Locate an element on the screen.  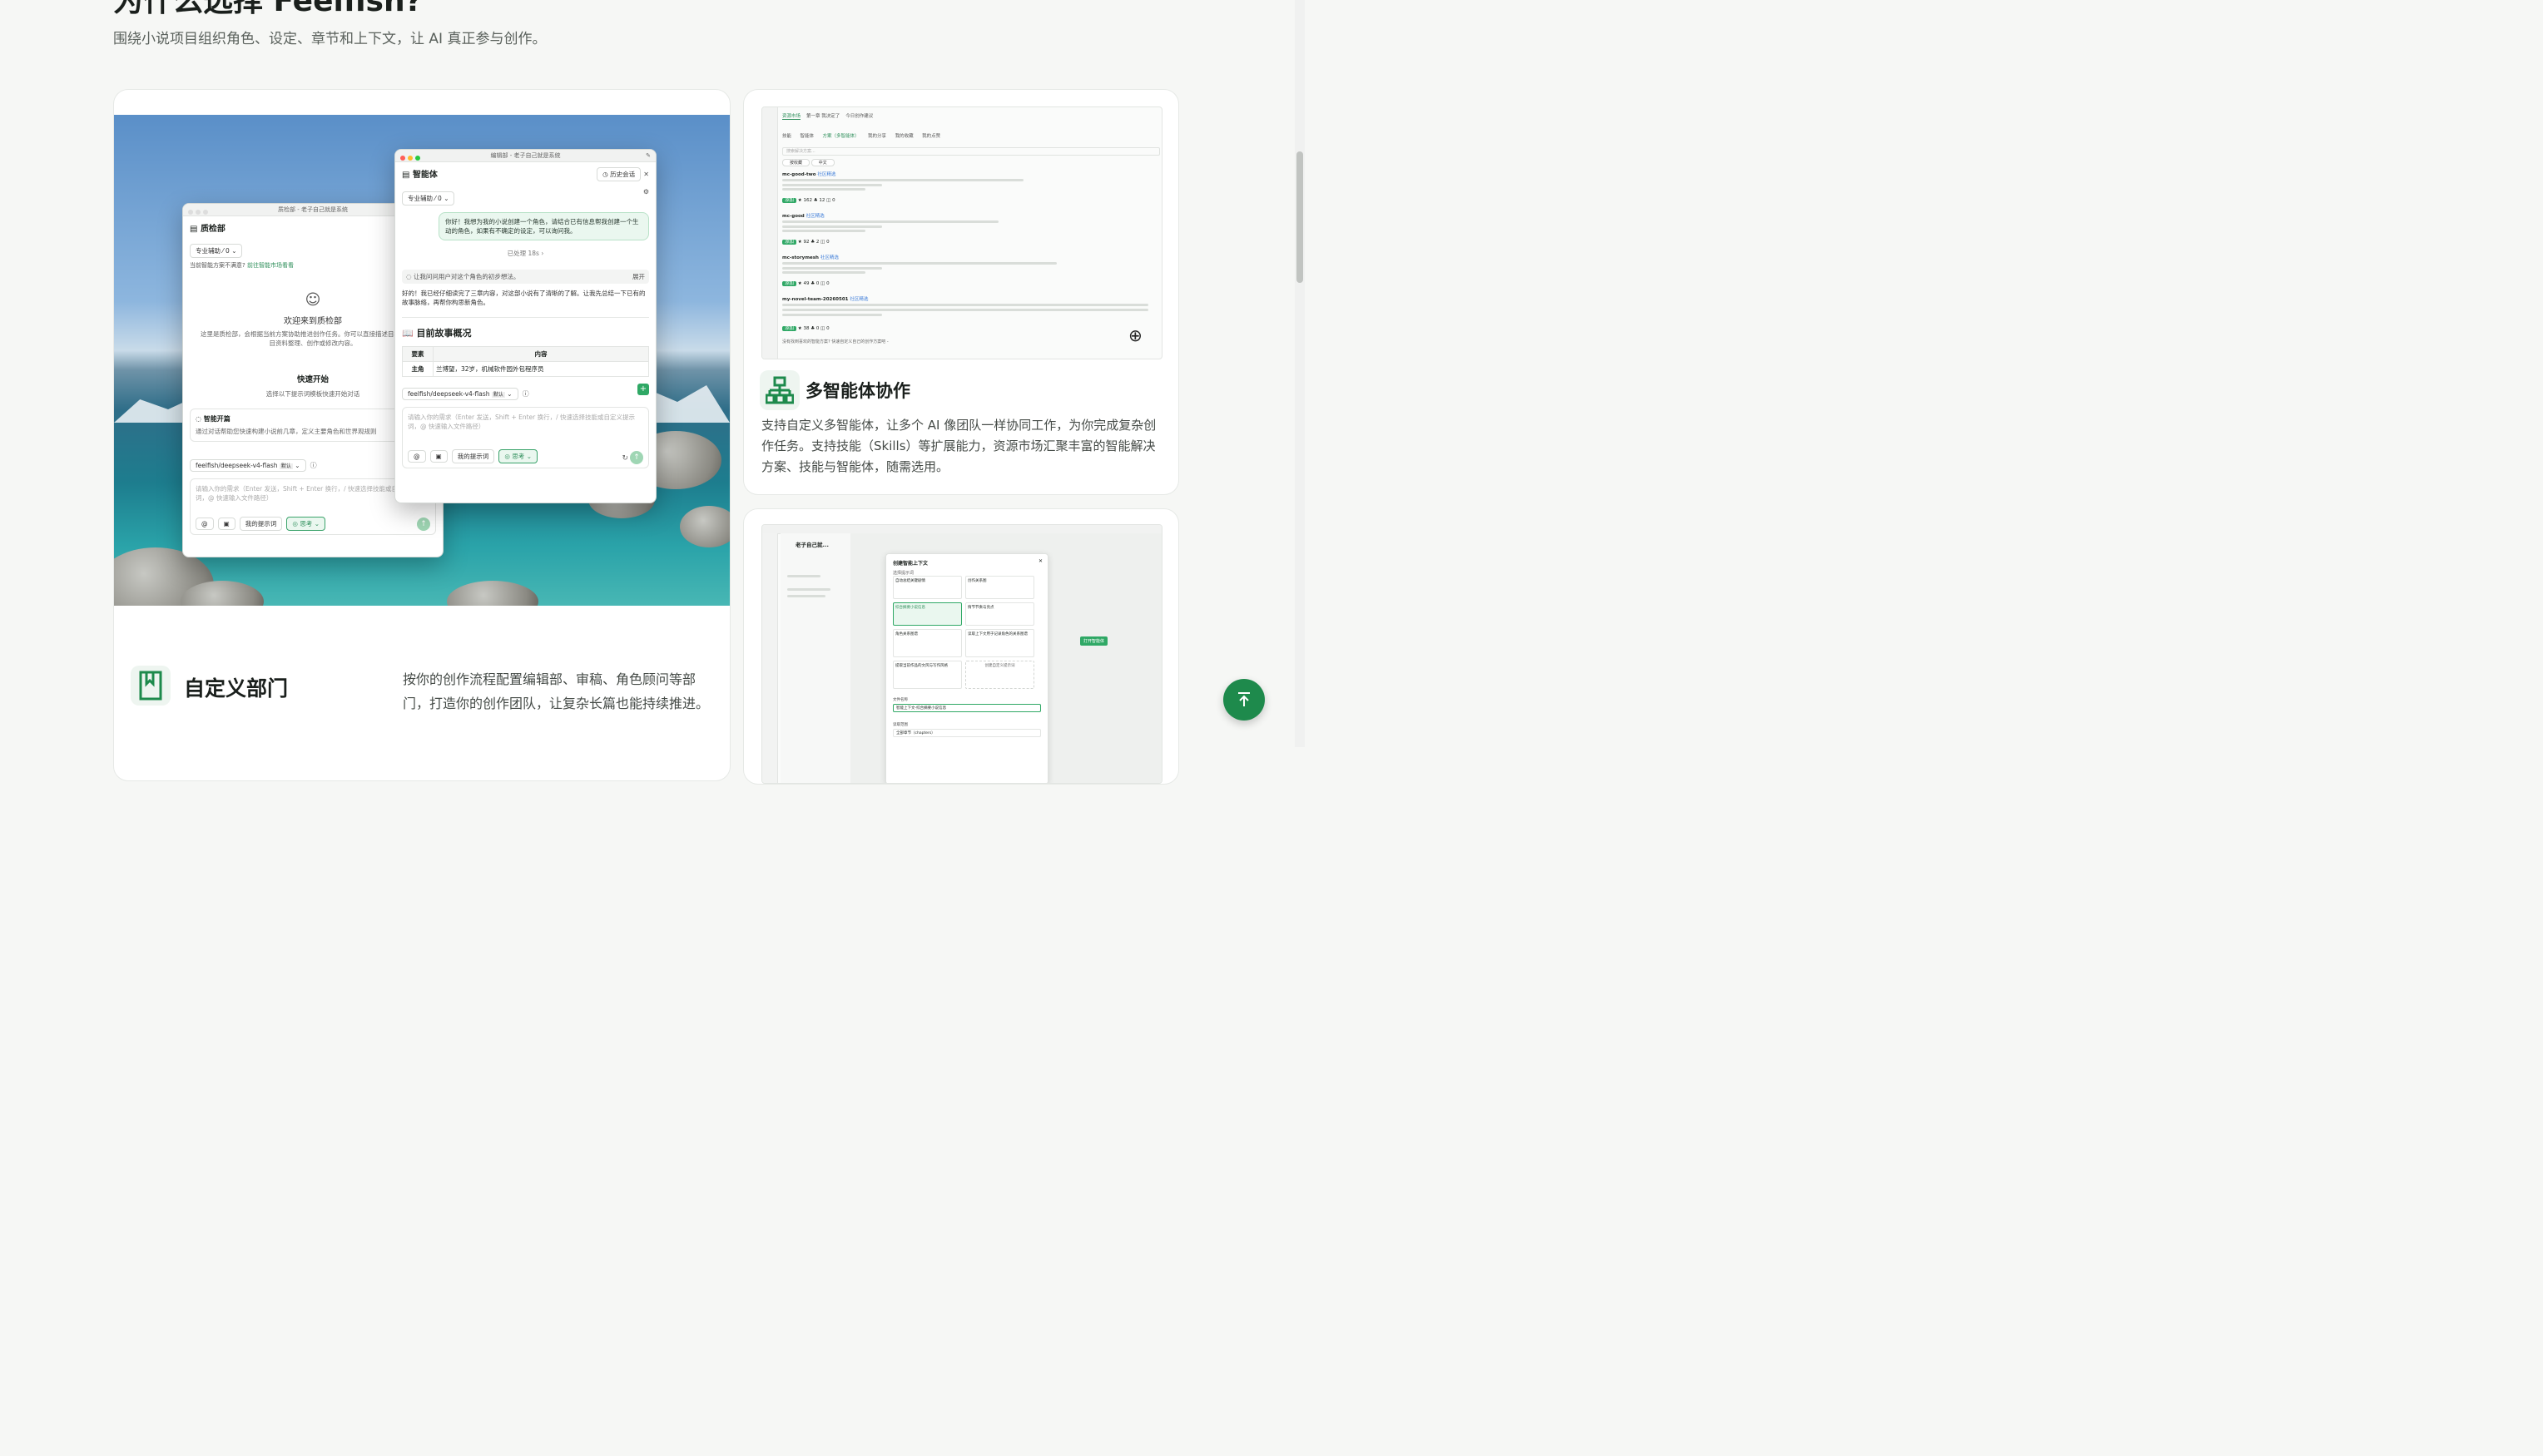
create-custom-prompt: 创建自定义提示词 is located at coordinates (999, 675).